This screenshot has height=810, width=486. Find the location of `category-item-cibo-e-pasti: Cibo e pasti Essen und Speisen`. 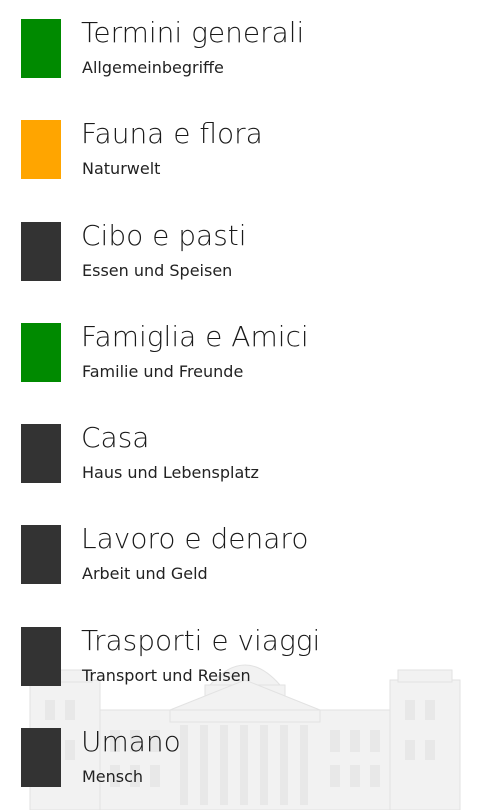

category-item-cibo-e-pasti: Cibo e pasti Essen und Speisen is located at coordinates (243, 265).